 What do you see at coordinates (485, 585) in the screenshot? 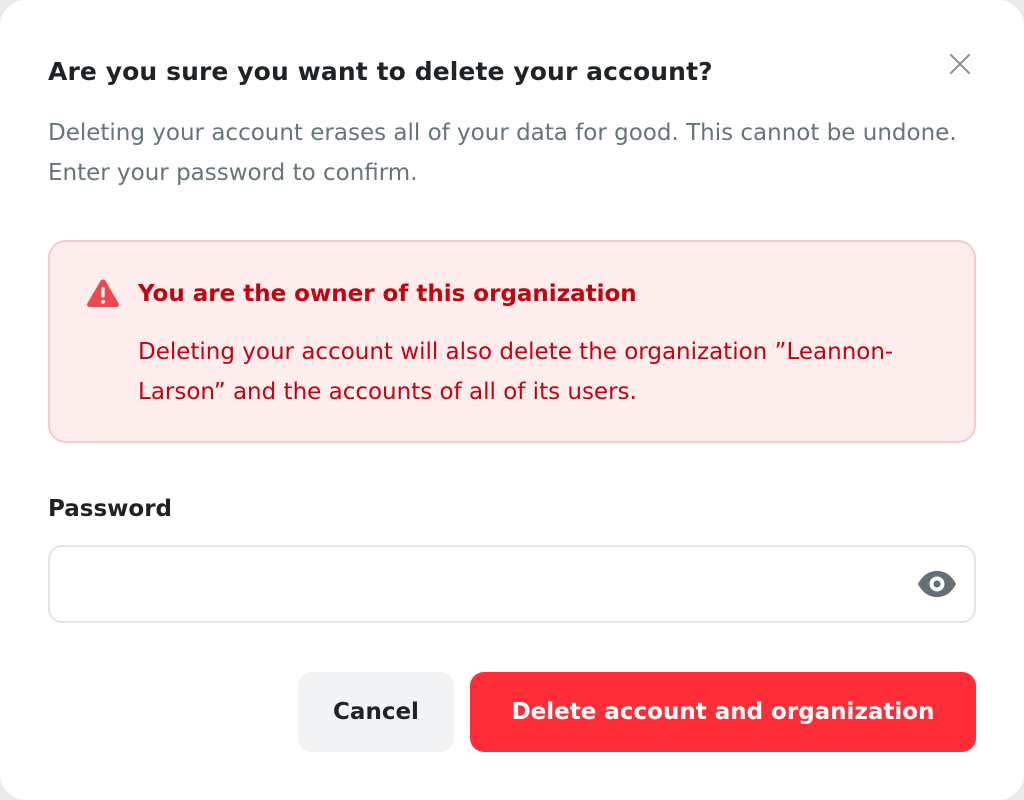
I see `password-input` at bounding box center [485, 585].